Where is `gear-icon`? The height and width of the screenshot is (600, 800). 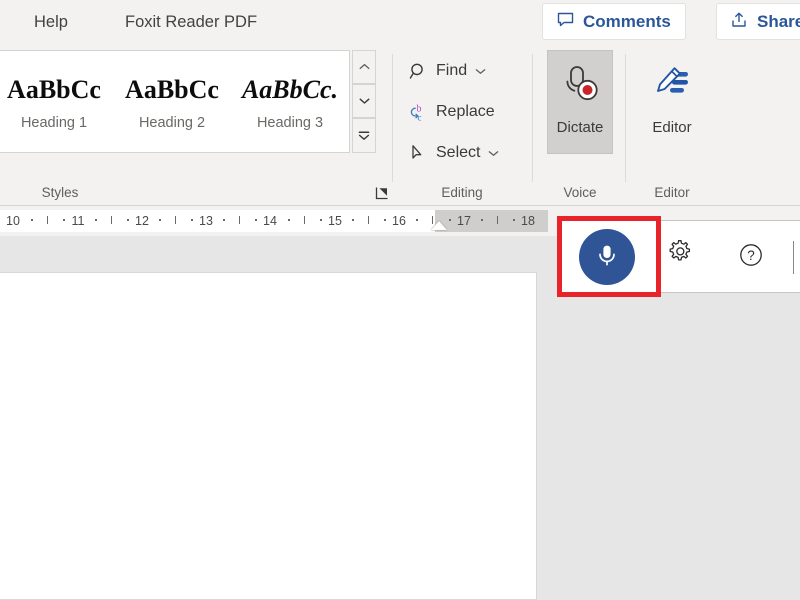
gear-icon is located at coordinates (681, 257).